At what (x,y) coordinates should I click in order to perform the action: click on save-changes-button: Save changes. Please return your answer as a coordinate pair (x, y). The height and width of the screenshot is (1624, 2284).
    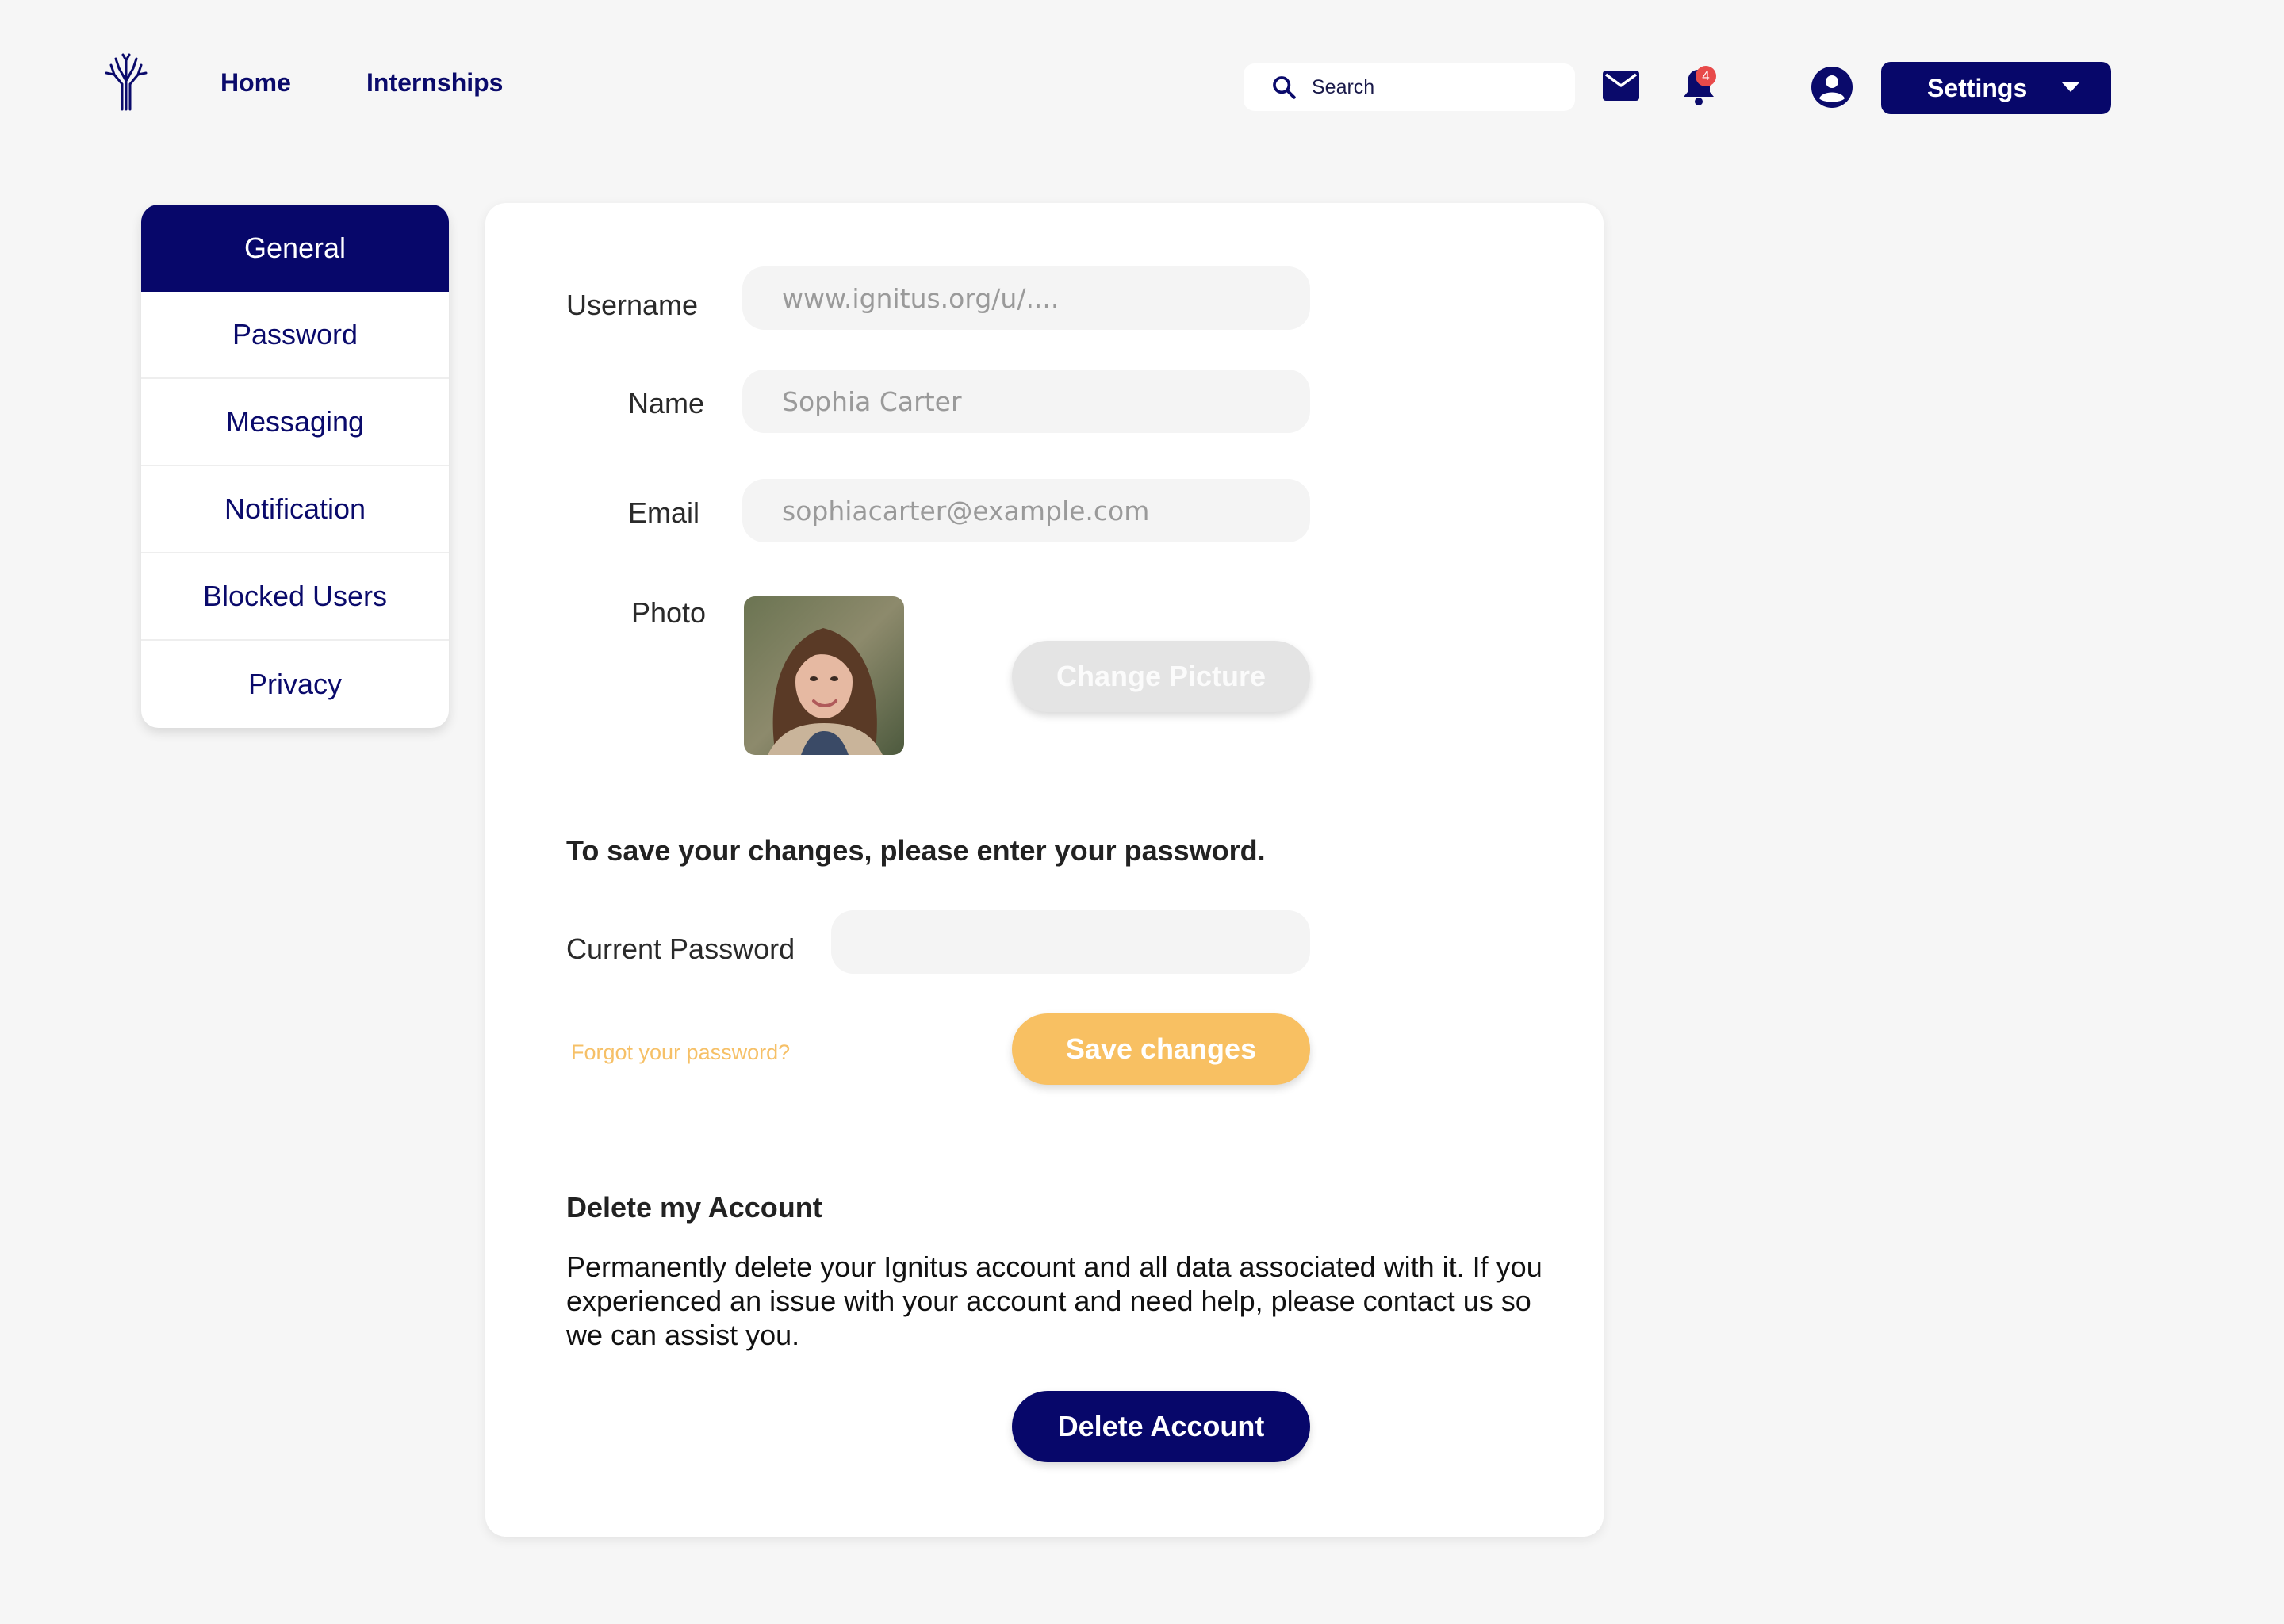
    Looking at the image, I should click on (1161, 1049).